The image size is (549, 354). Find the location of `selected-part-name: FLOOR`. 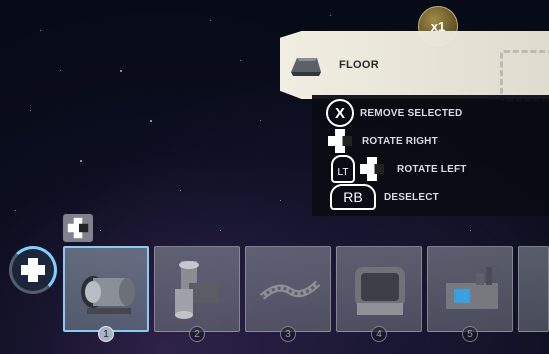

selected-part-name: FLOOR is located at coordinates (359, 65).